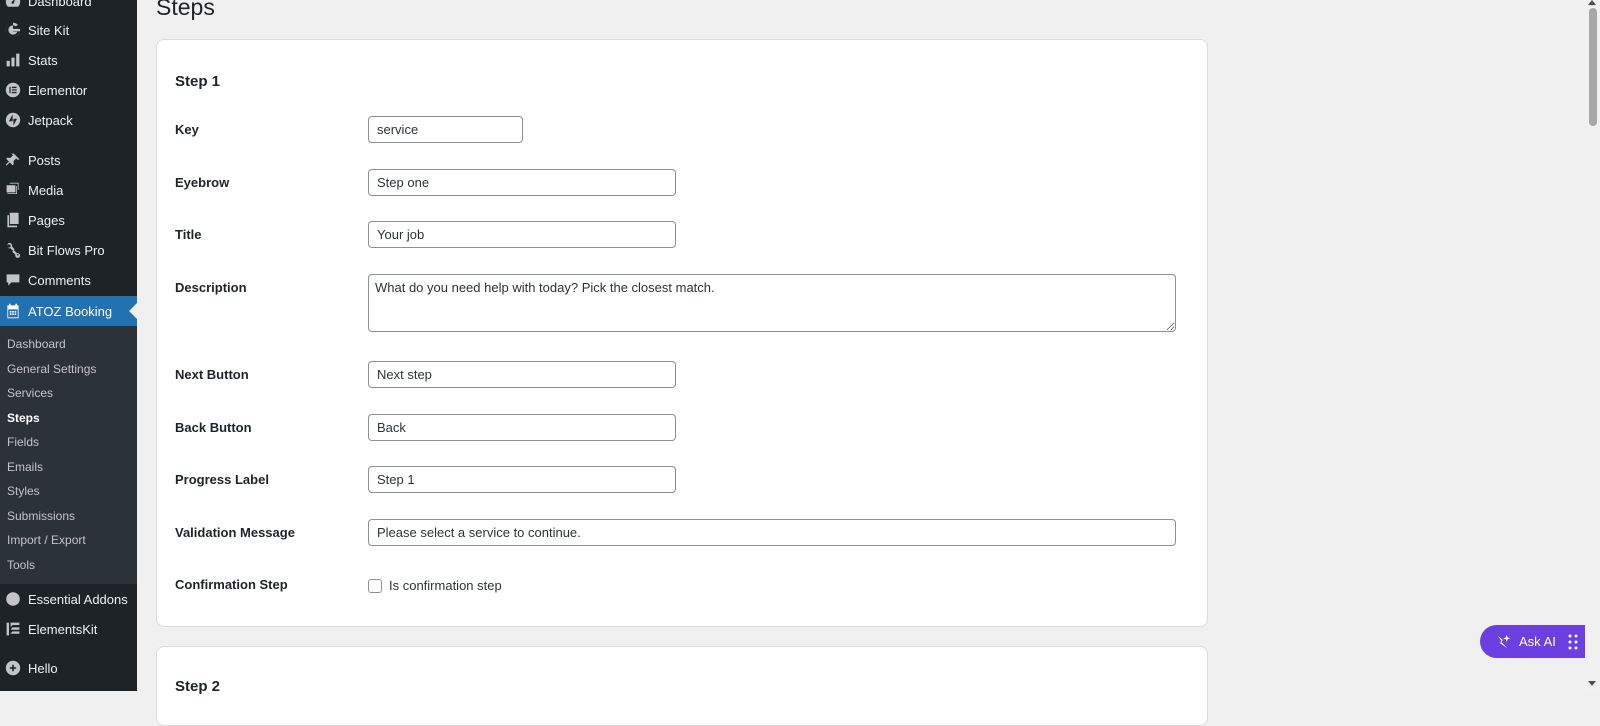  I want to click on dashboard-icon, so click(13, 4).